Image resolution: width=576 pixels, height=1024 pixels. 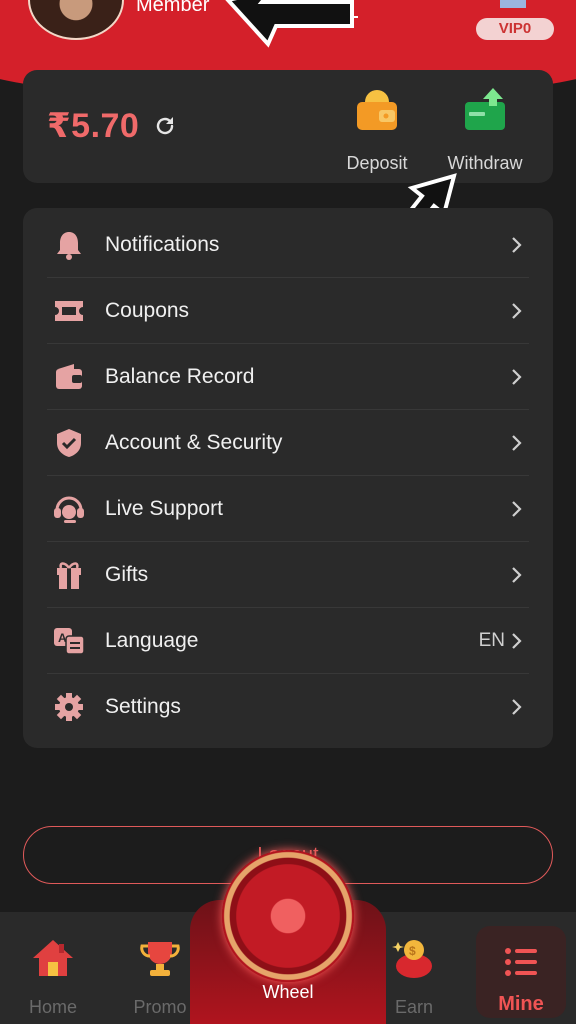 What do you see at coordinates (288, 311) in the screenshot?
I see `menu-item-coupons: Coupons` at bounding box center [288, 311].